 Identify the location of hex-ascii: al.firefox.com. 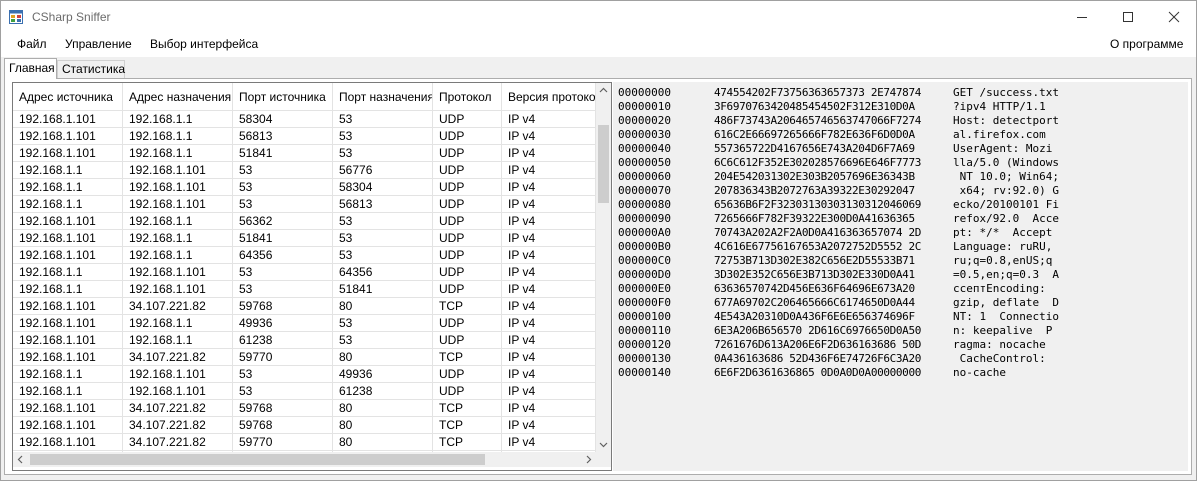
(999, 134).